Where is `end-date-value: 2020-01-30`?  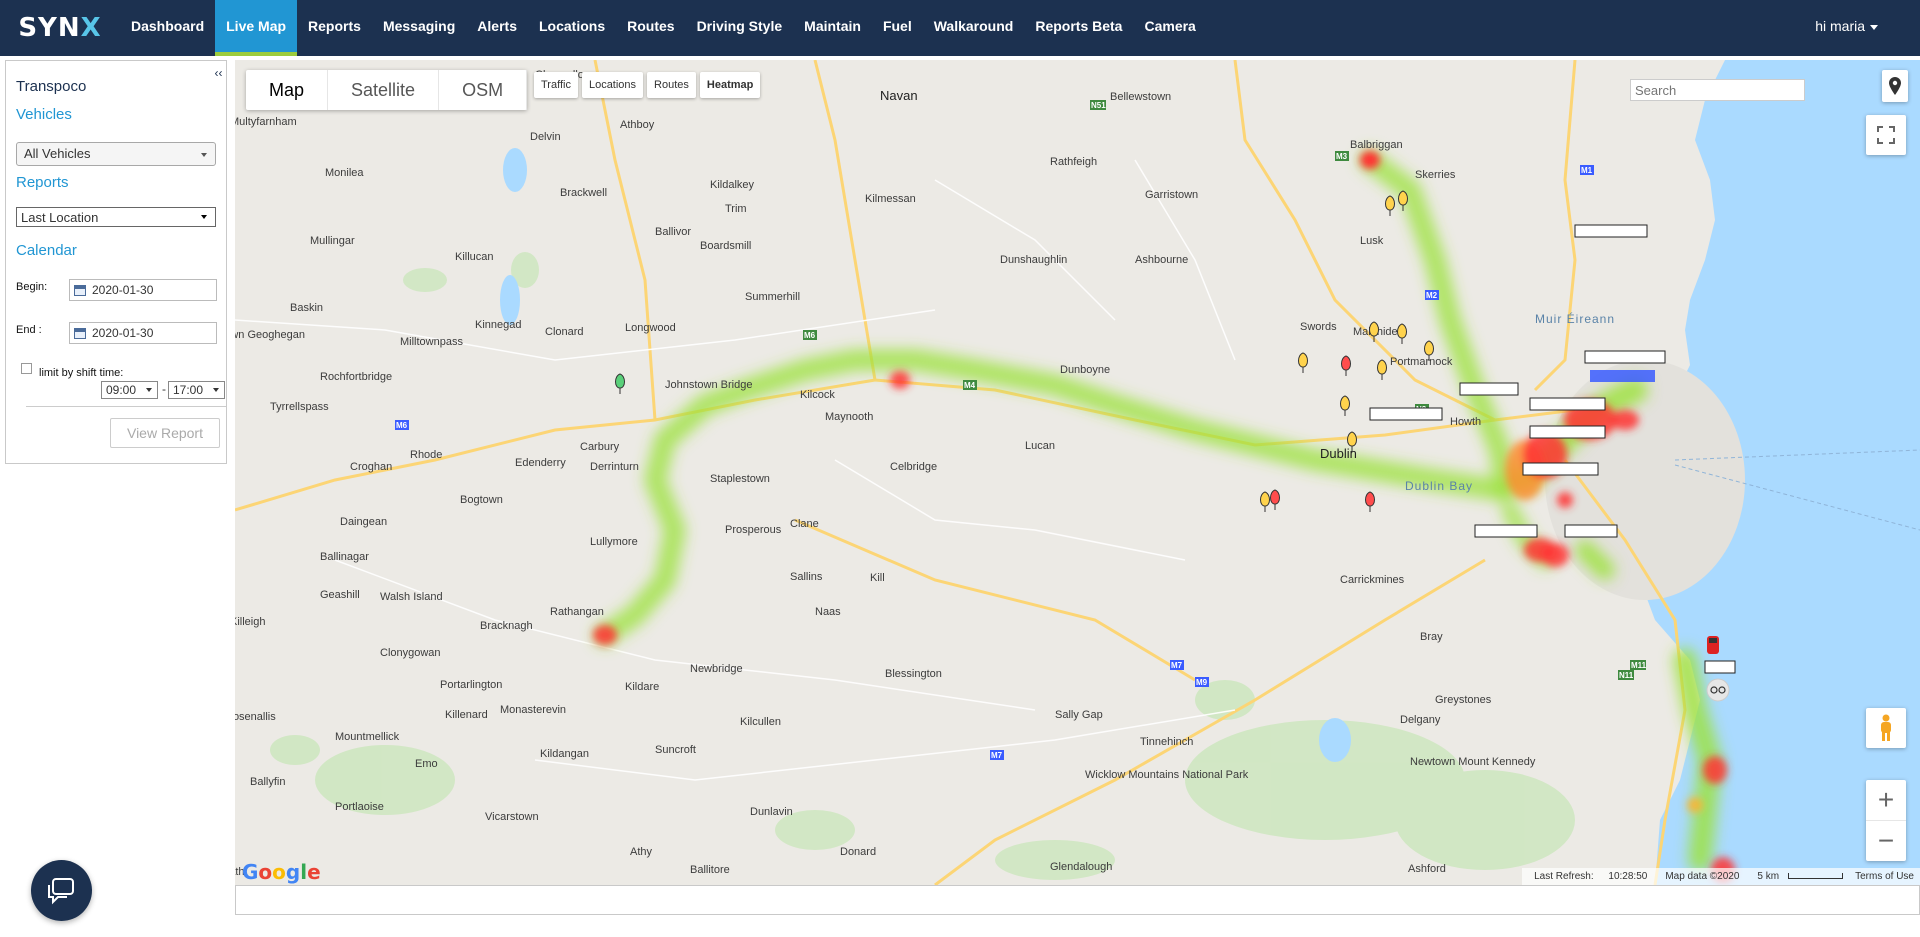
end-date-value: 2020-01-30 is located at coordinates (123, 333).